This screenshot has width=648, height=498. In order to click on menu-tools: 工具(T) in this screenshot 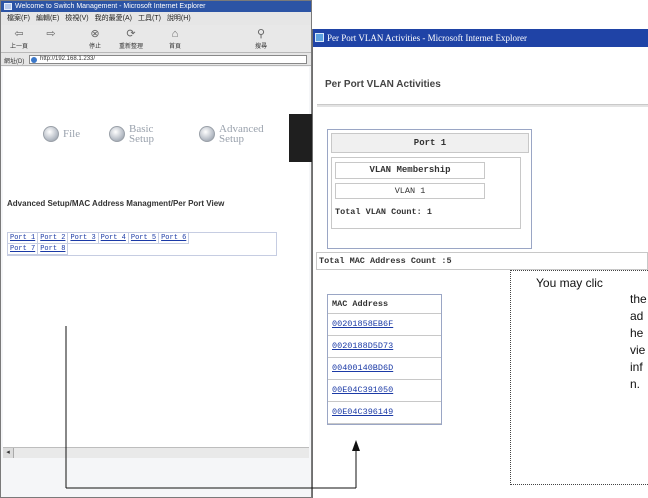, I will do `click(149, 18)`.